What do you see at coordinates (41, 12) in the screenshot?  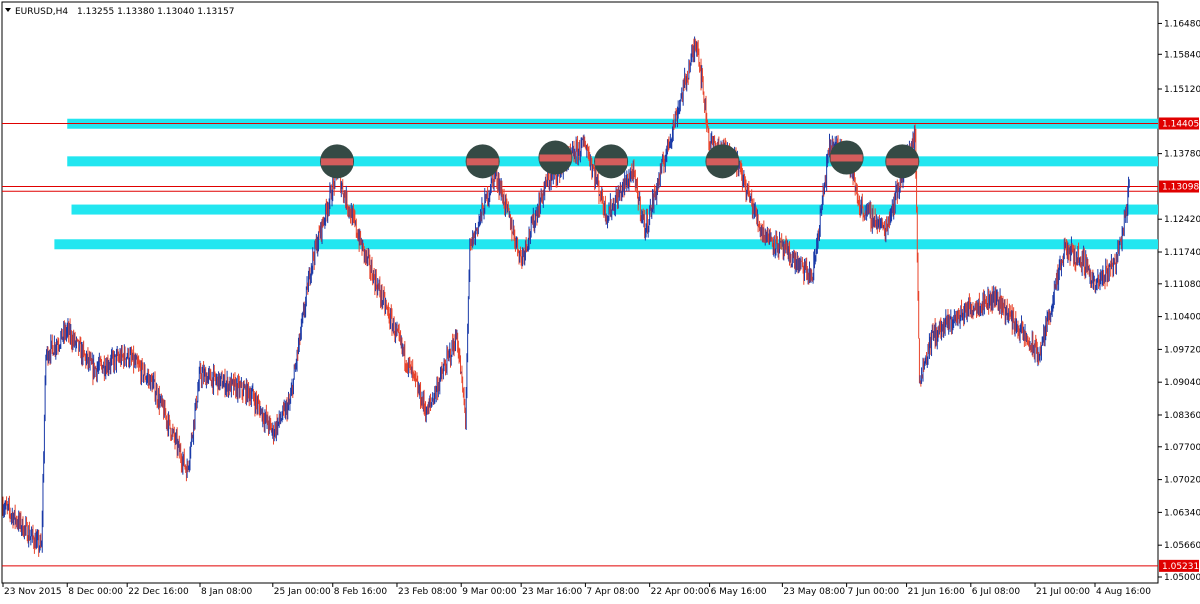 I see `symbol-timeframe-label: EURUSD,H4` at bounding box center [41, 12].